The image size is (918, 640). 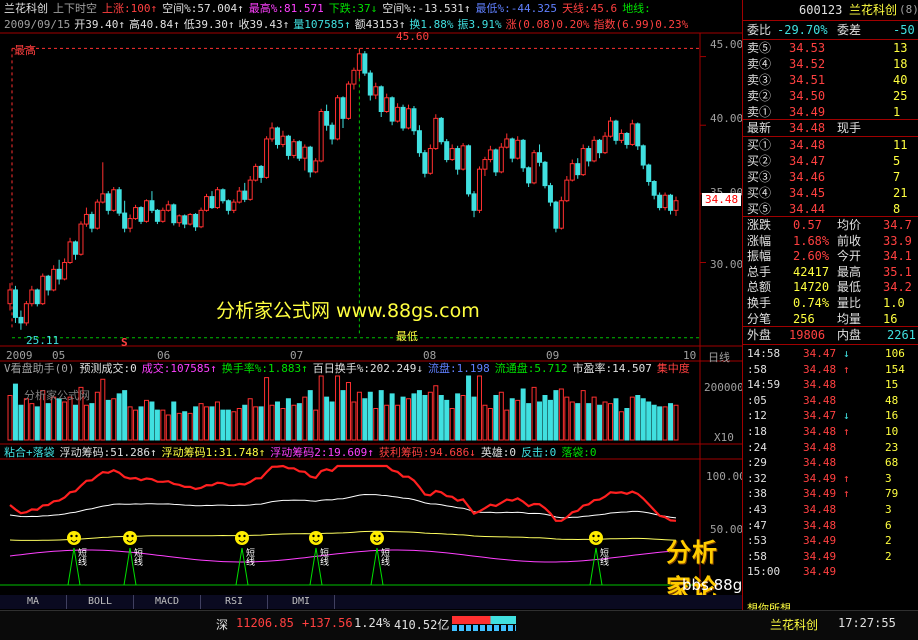 I want to click on indicator-field-1: 浮动筹码:51.286↑, so click(x=108, y=452).